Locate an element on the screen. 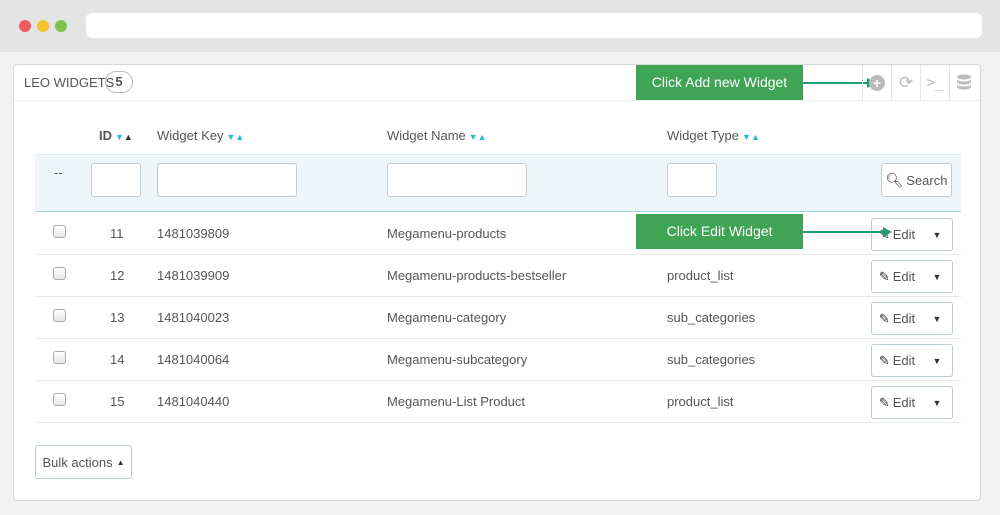 The height and width of the screenshot is (515, 1000). bulk-actions-button: Bulk actions ▲ is located at coordinates (83, 462).